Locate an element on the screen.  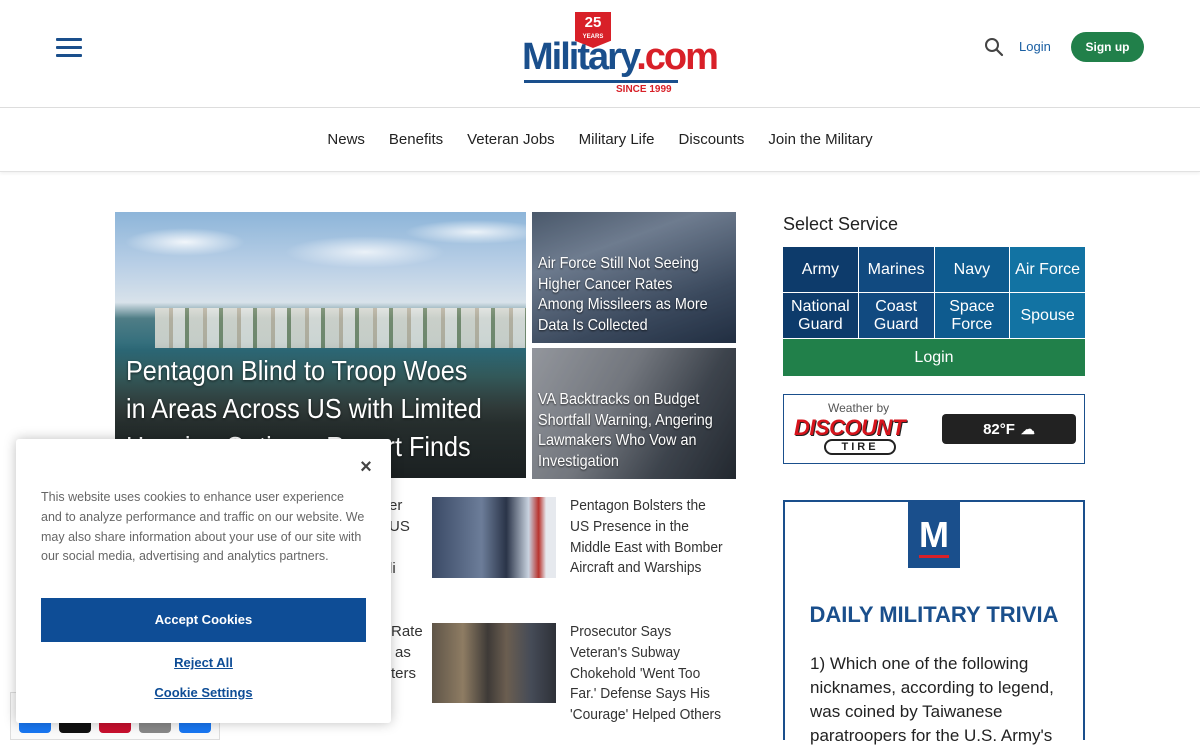
logo-since-text: SINCE 1999 is located at coordinates (644, 89).